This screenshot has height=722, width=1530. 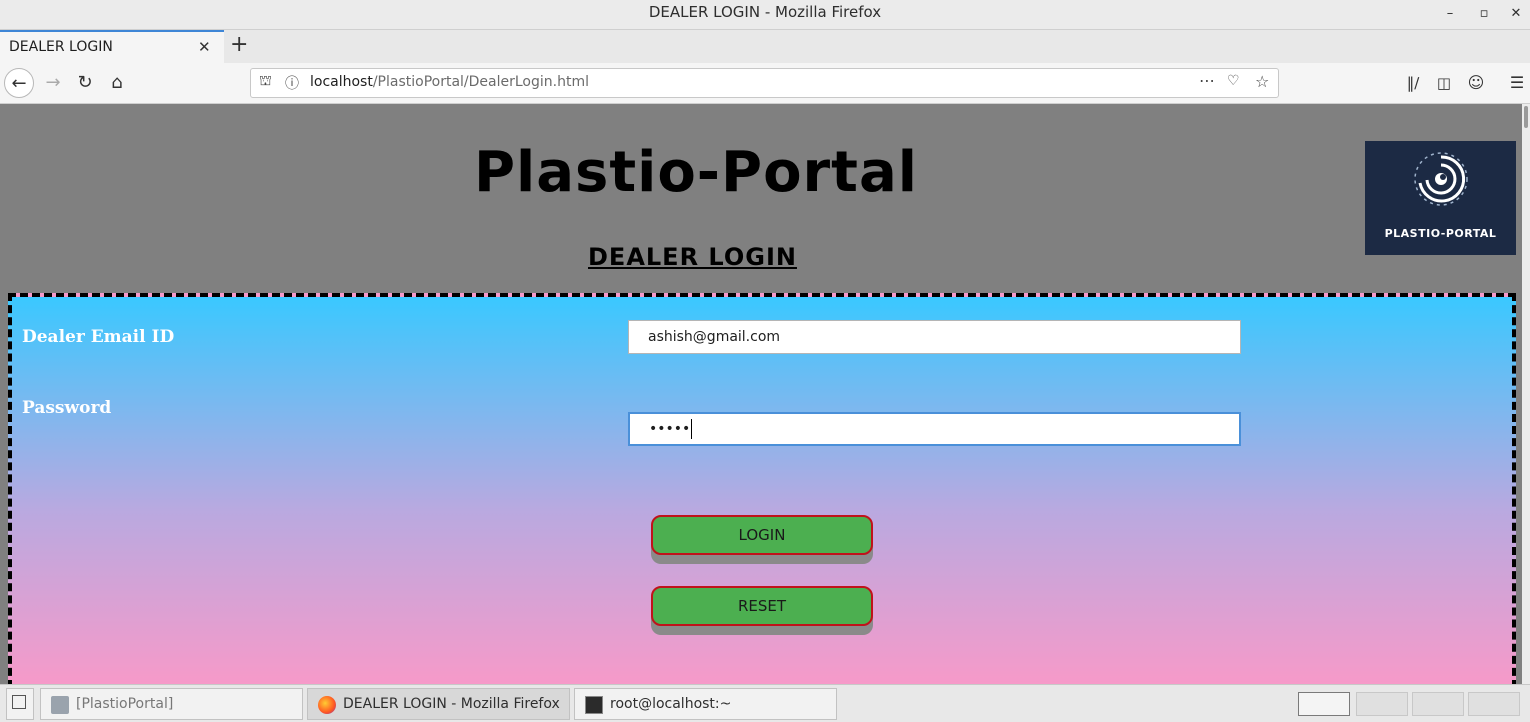 What do you see at coordinates (765, 46) in the screenshot?
I see `tab-strip: DEALER LOGIN ✕ +` at bounding box center [765, 46].